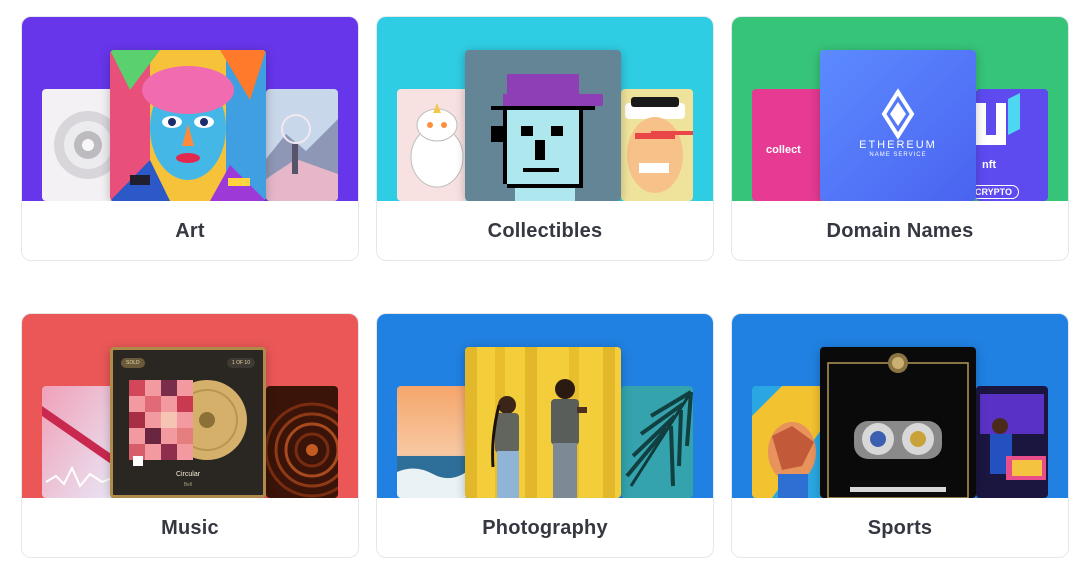 The width and height of the screenshot is (1090, 570). Describe the element at coordinates (657, 442) in the screenshot. I see `photography-thumb-right` at that location.